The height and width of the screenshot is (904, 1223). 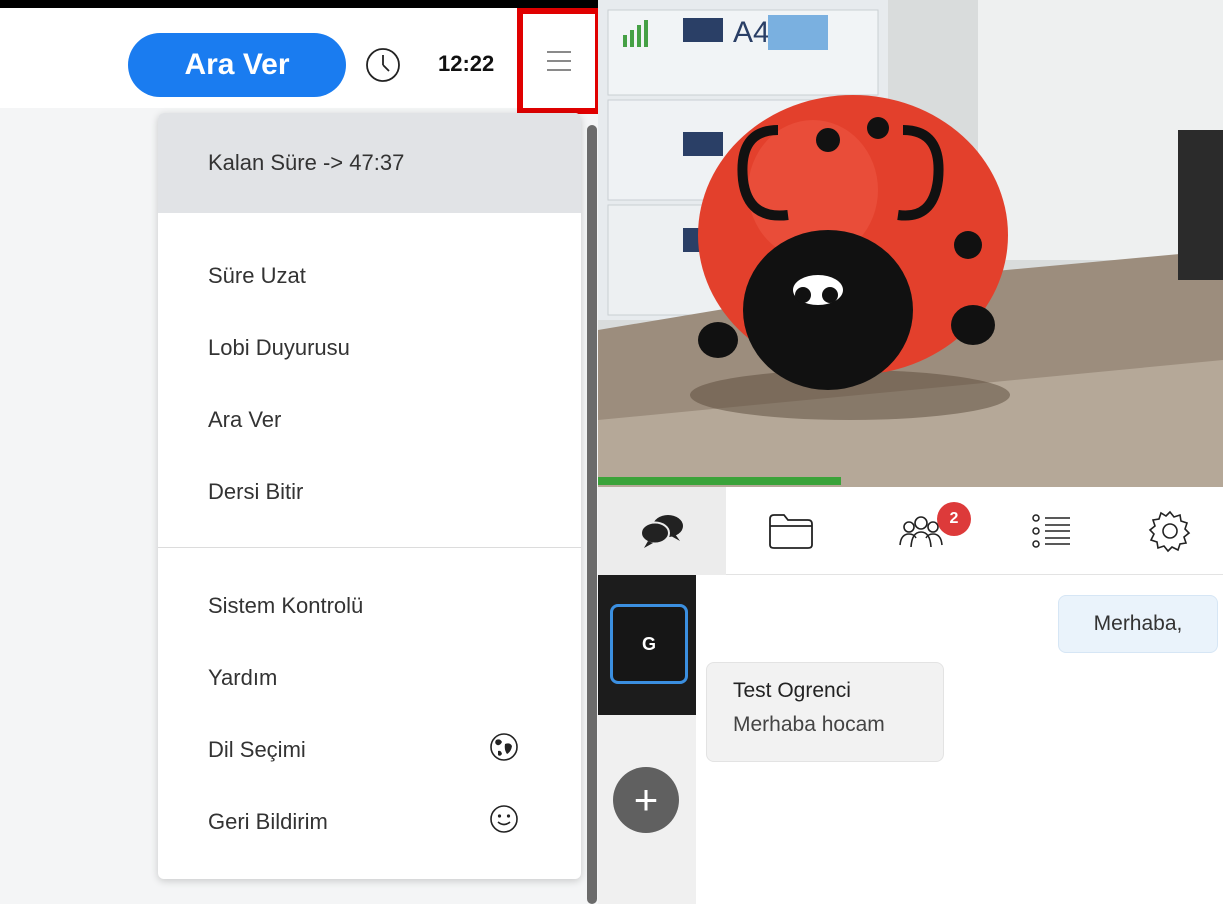 What do you see at coordinates (504, 819) in the screenshot?
I see `smiley-icon` at bounding box center [504, 819].